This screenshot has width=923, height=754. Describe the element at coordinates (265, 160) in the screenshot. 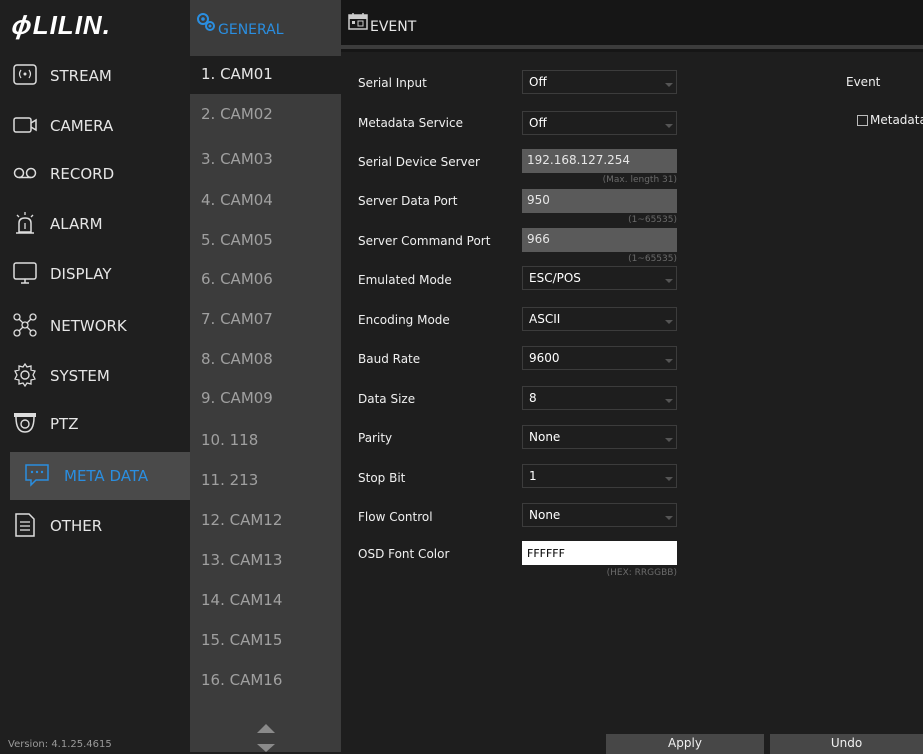

I see `camera-item-3: 3. CAM03` at that location.